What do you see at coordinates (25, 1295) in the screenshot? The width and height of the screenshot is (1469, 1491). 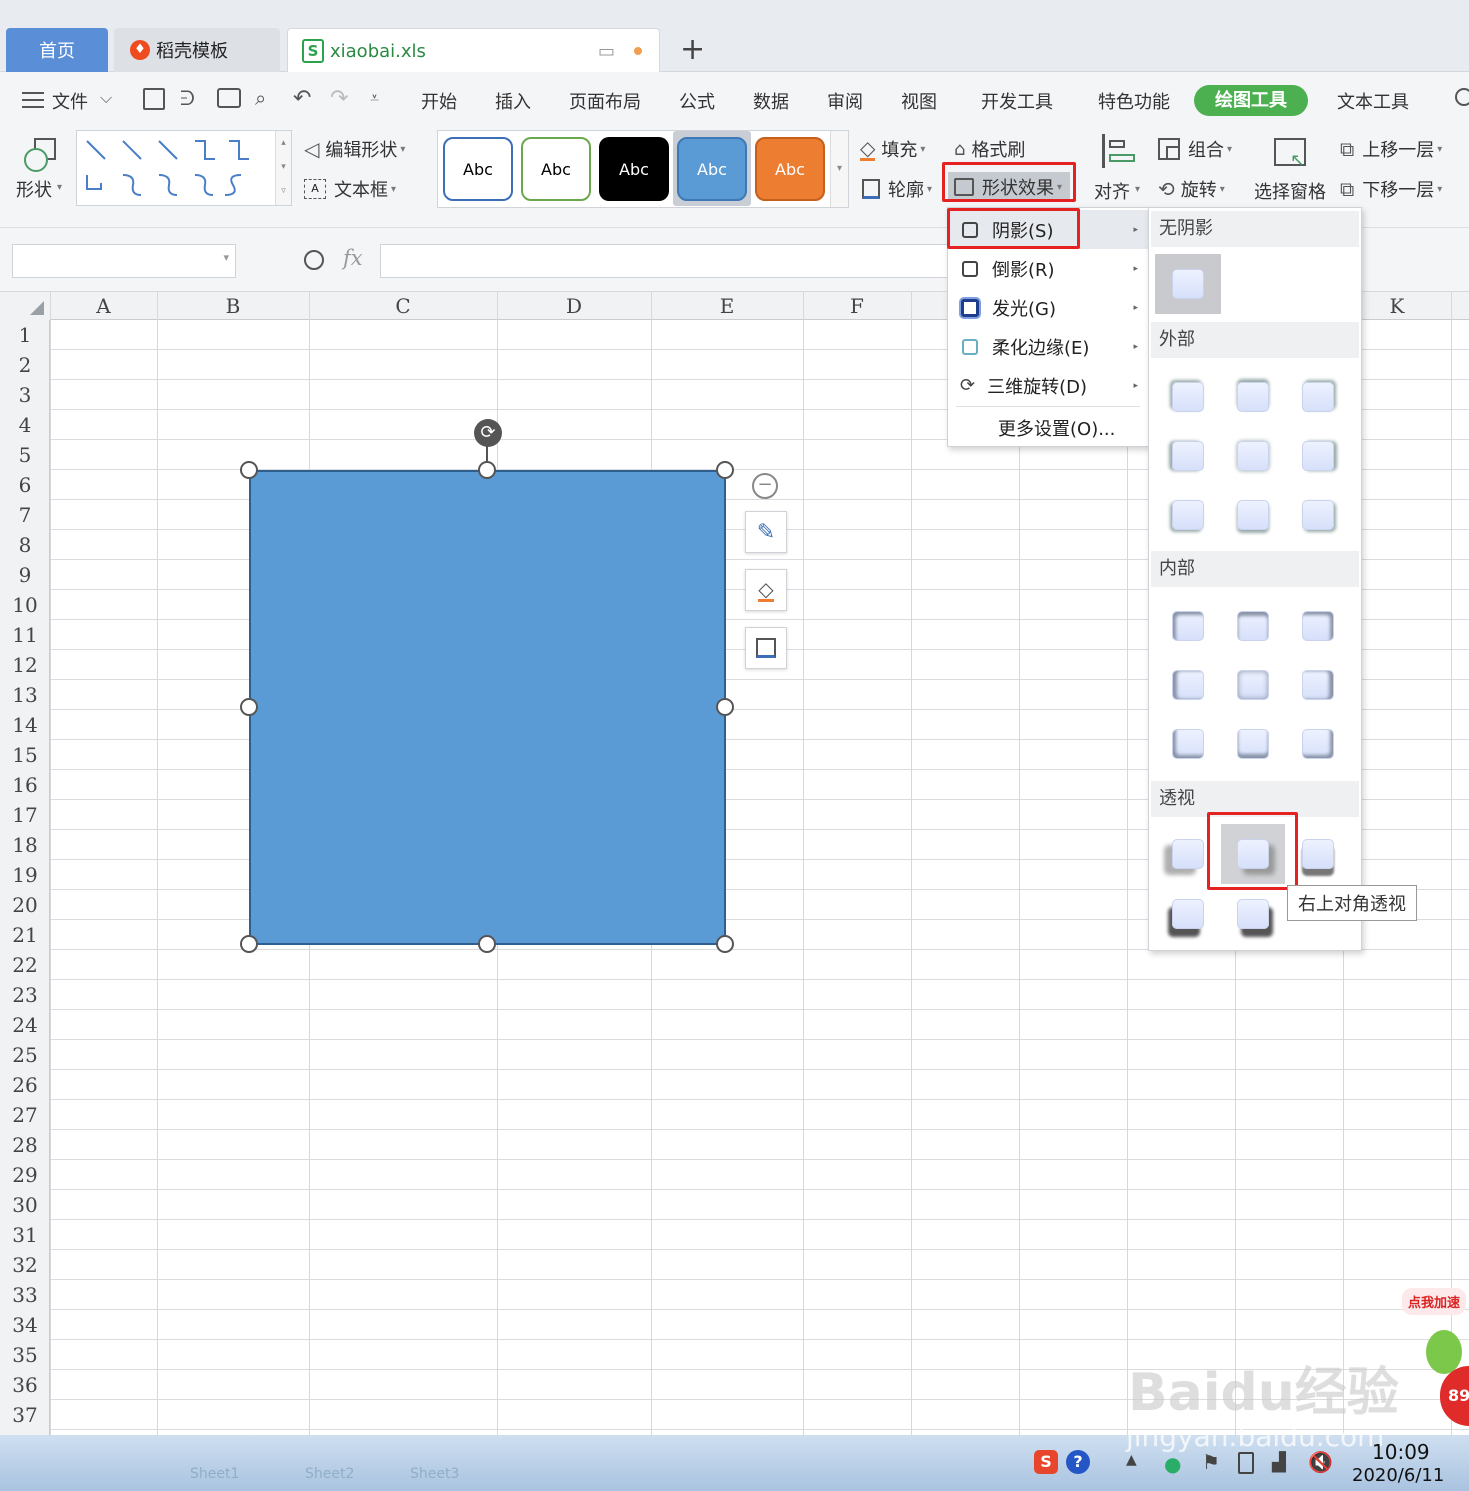 I see `row-header: 33` at bounding box center [25, 1295].